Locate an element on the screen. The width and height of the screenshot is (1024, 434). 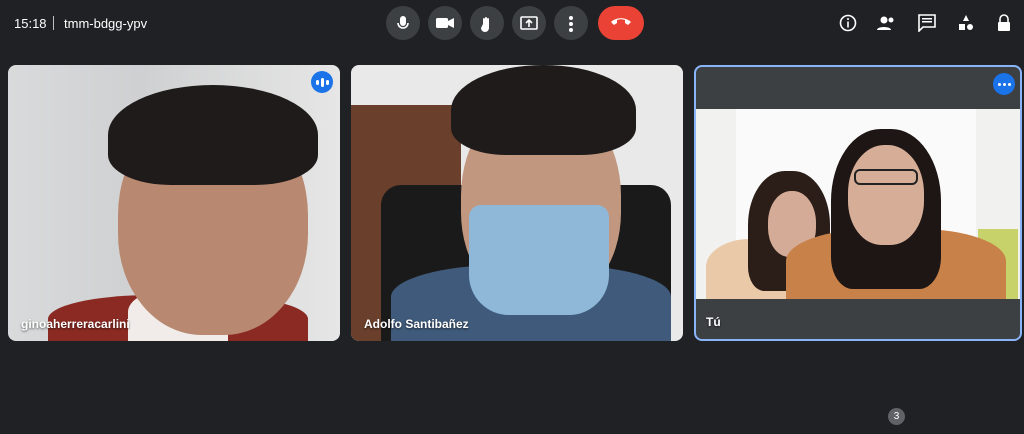
chat-icon is located at coordinates (927, 23).